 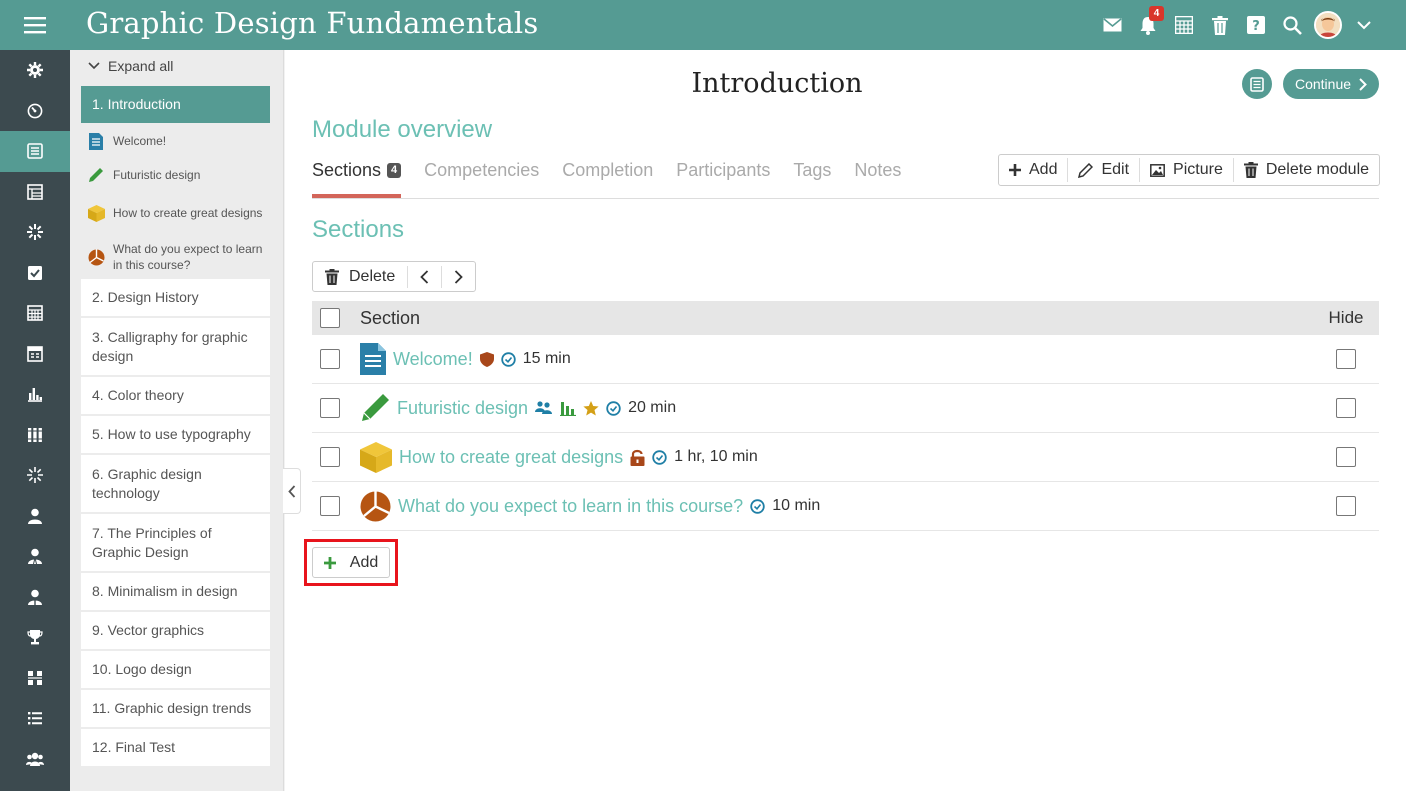 I want to click on module-item-12: 12. Final Test, so click(x=175, y=747).